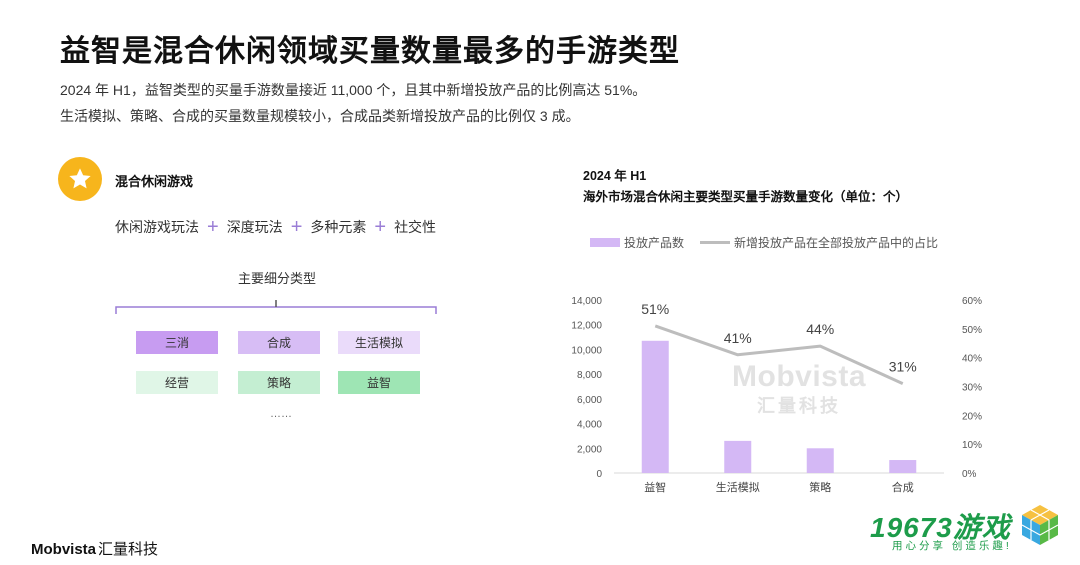  I want to click on formula-item: 休闲游戏玩法, so click(157, 227).